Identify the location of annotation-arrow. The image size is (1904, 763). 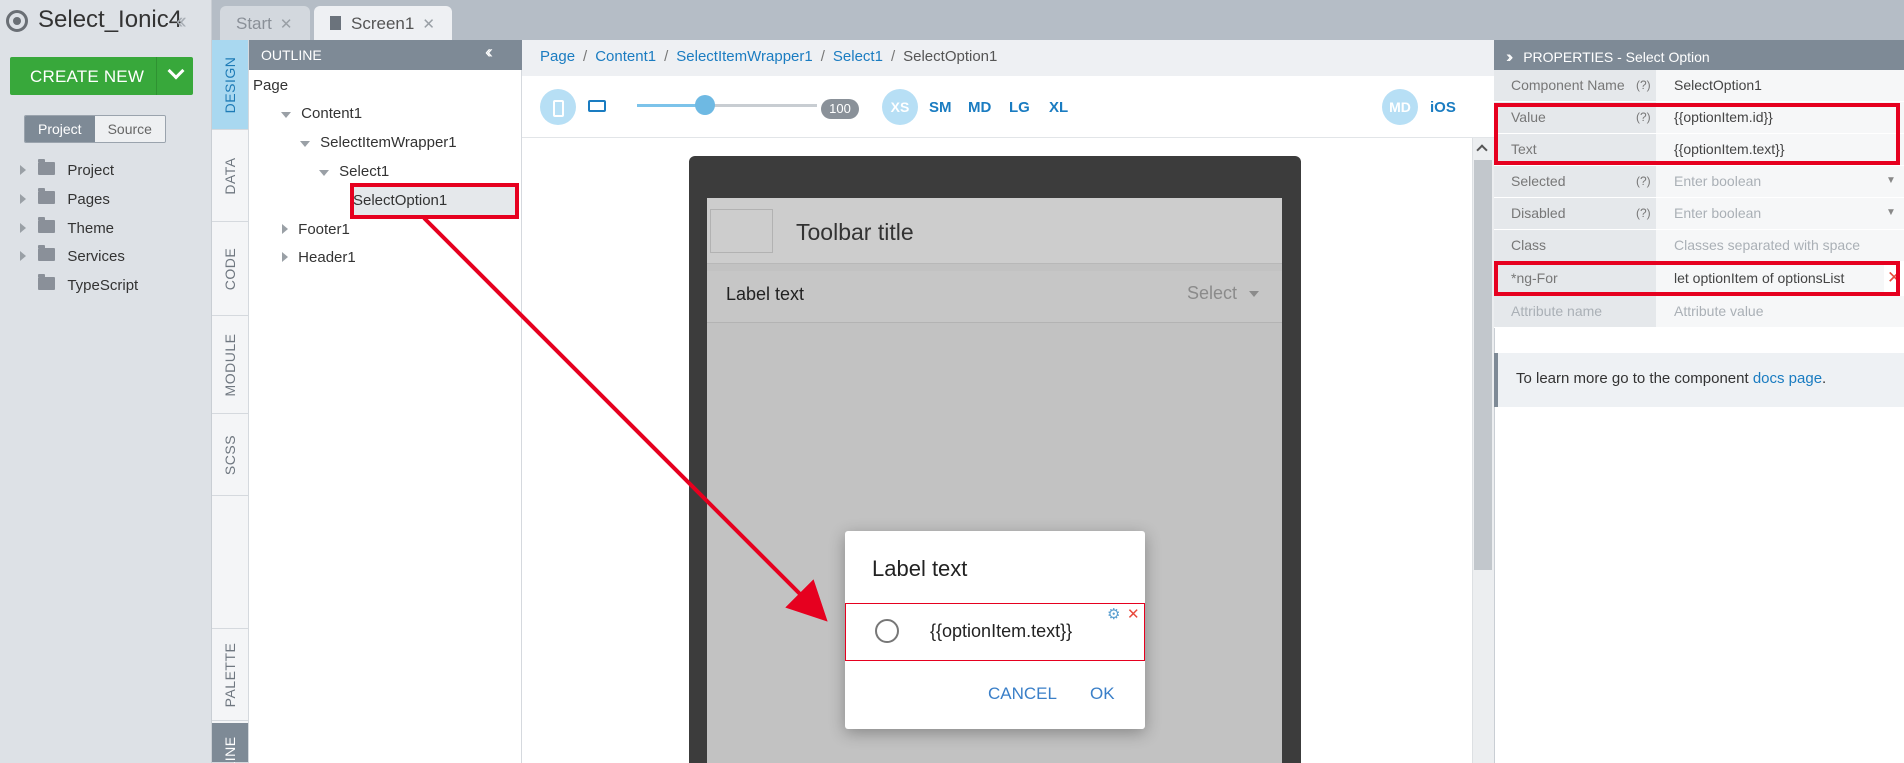
(625, 419).